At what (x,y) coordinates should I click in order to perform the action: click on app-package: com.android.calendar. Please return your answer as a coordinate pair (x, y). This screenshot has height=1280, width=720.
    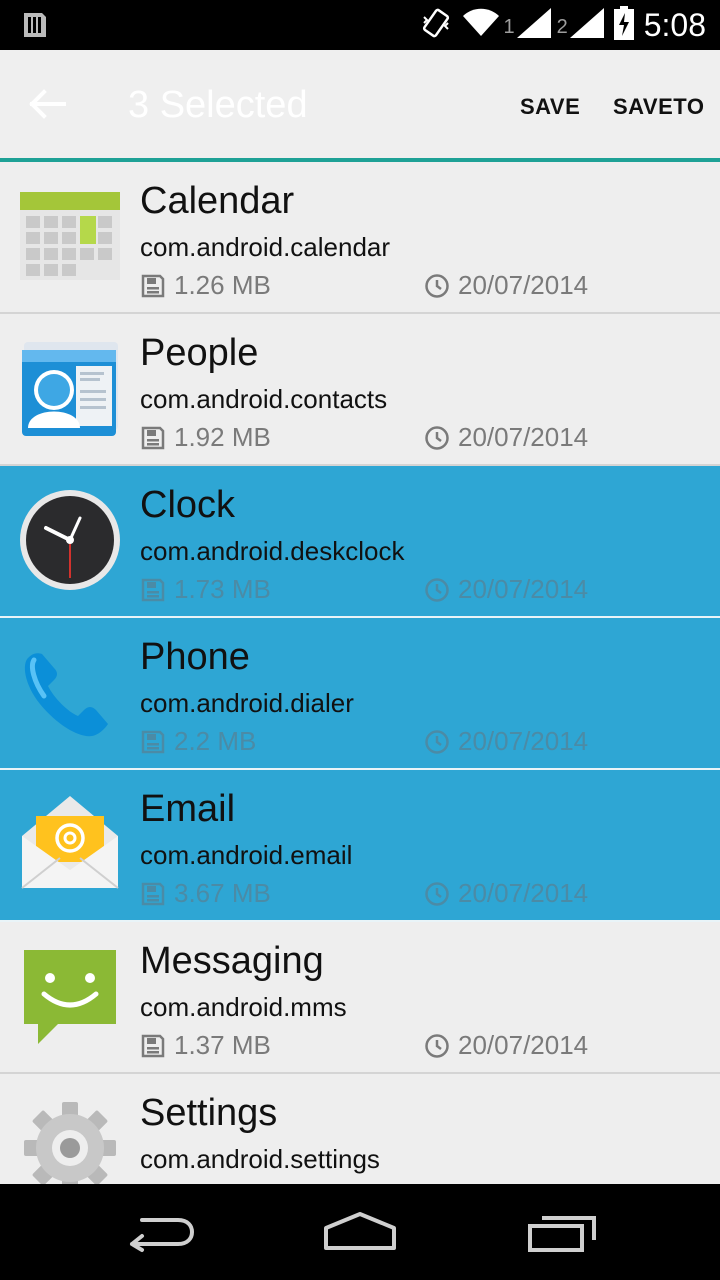
    Looking at the image, I should click on (265, 247).